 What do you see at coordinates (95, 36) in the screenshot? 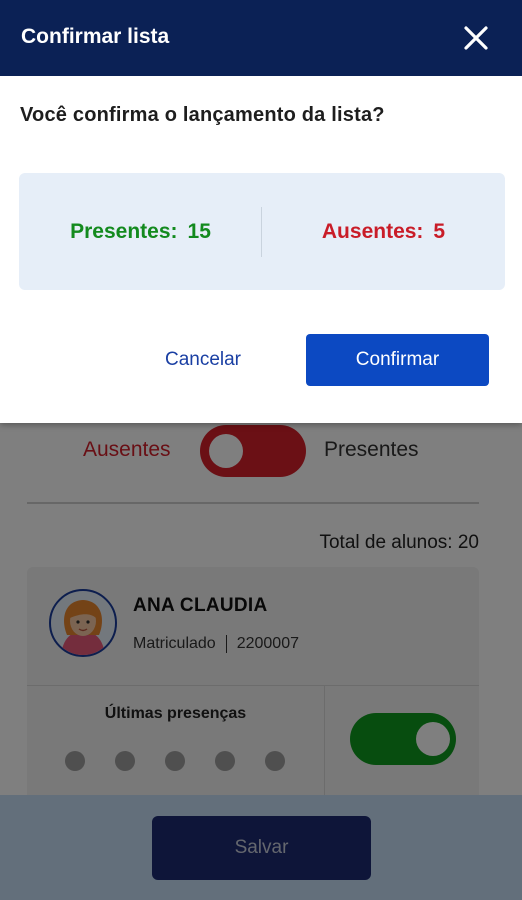
I see `dialog-title: Confirmar lista` at bounding box center [95, 36].